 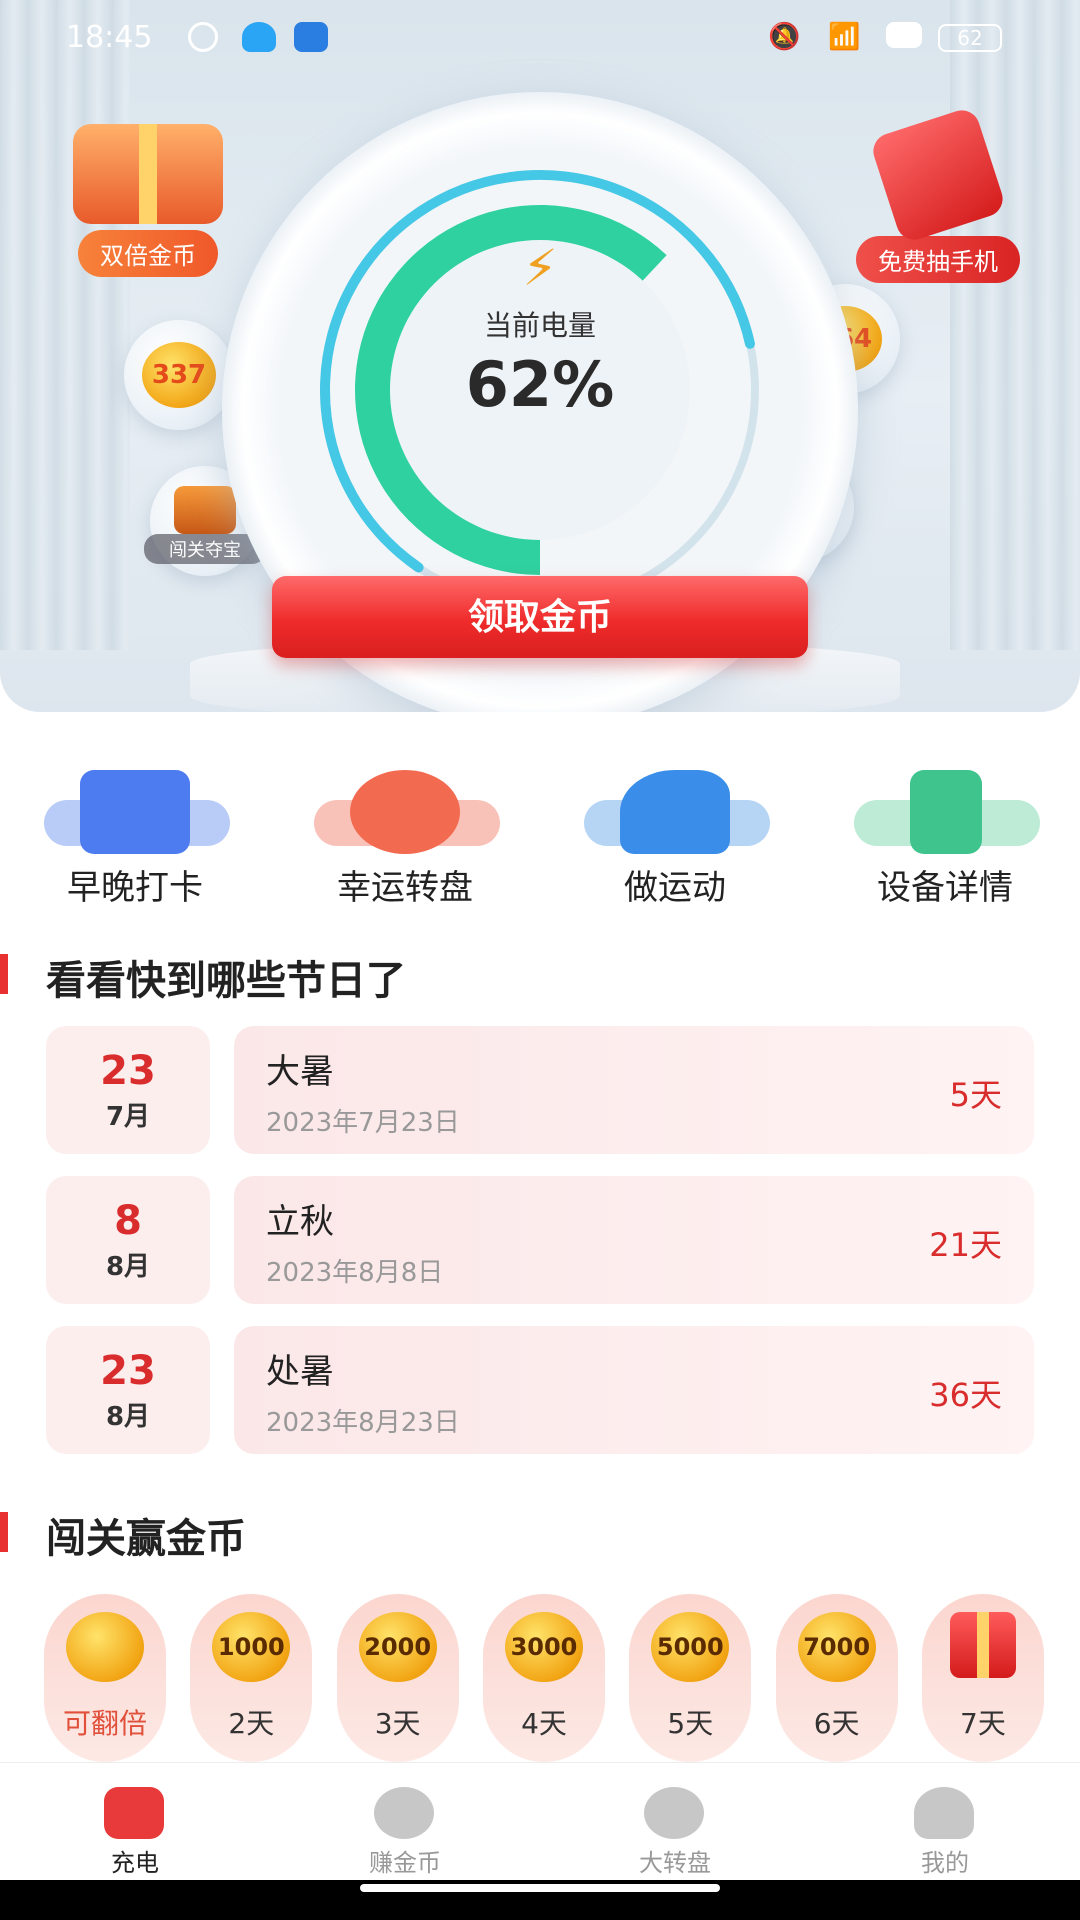 I want to click on coin-icon: 3000, so click(x=543, y=1647).